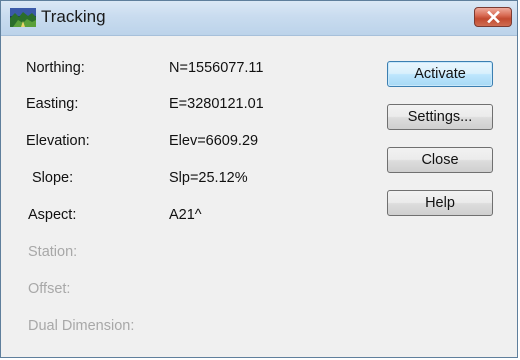  I want to click on close-window-button, so click(493, 17).